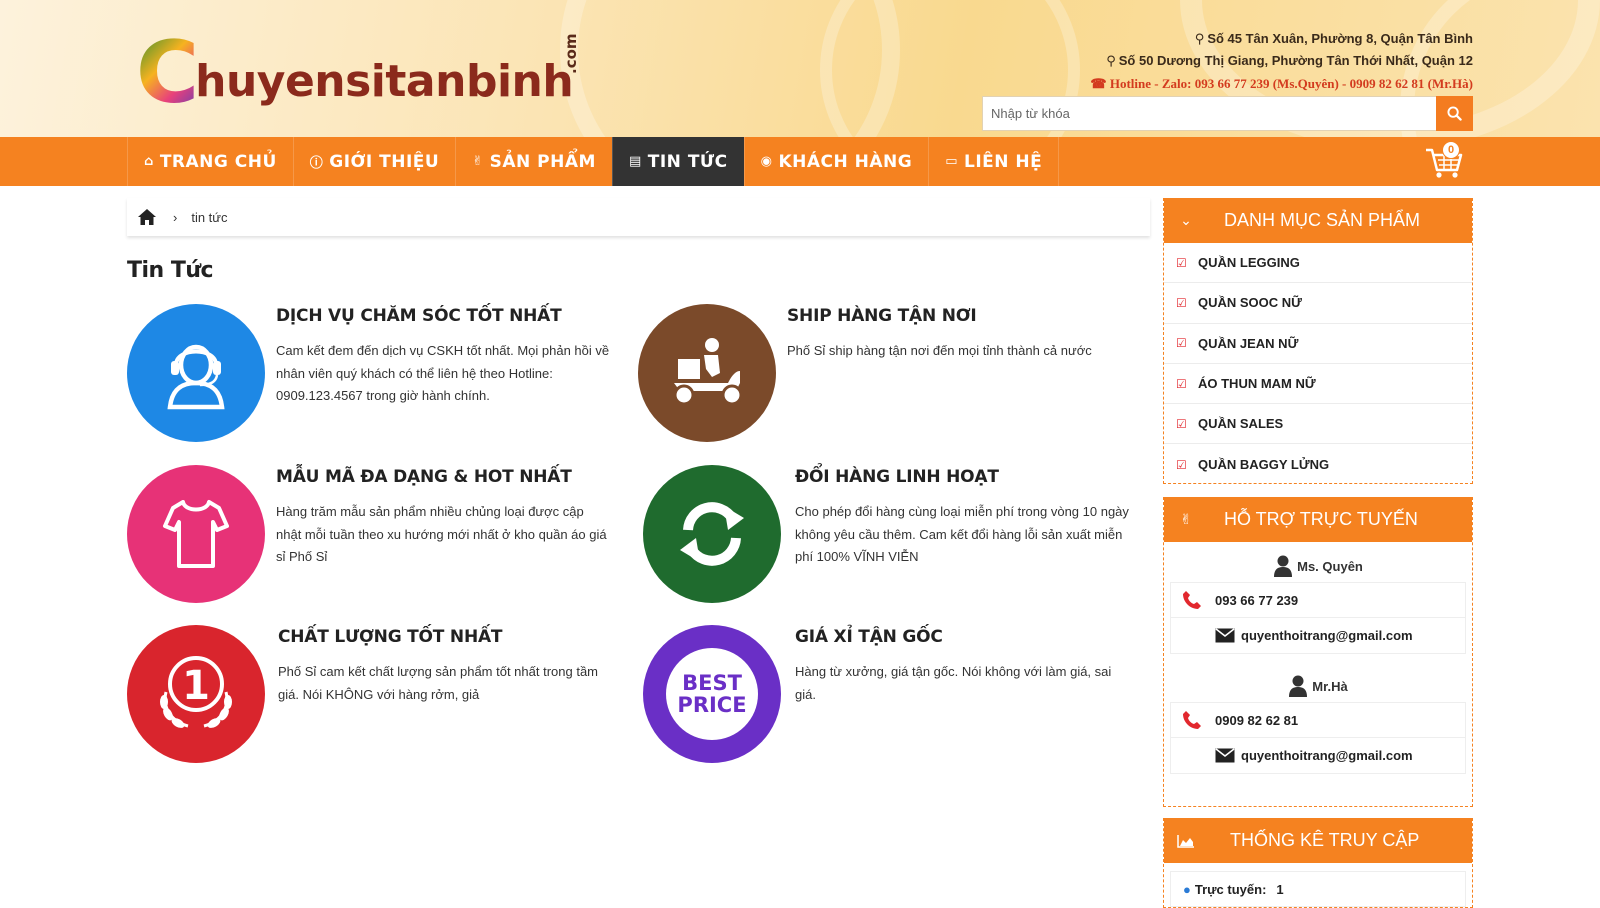 The width and height of the screenshot is (1600, 908). I want to click on category-box-title: DANH MỤC SẢN PHẨM, so click(1322, 220).